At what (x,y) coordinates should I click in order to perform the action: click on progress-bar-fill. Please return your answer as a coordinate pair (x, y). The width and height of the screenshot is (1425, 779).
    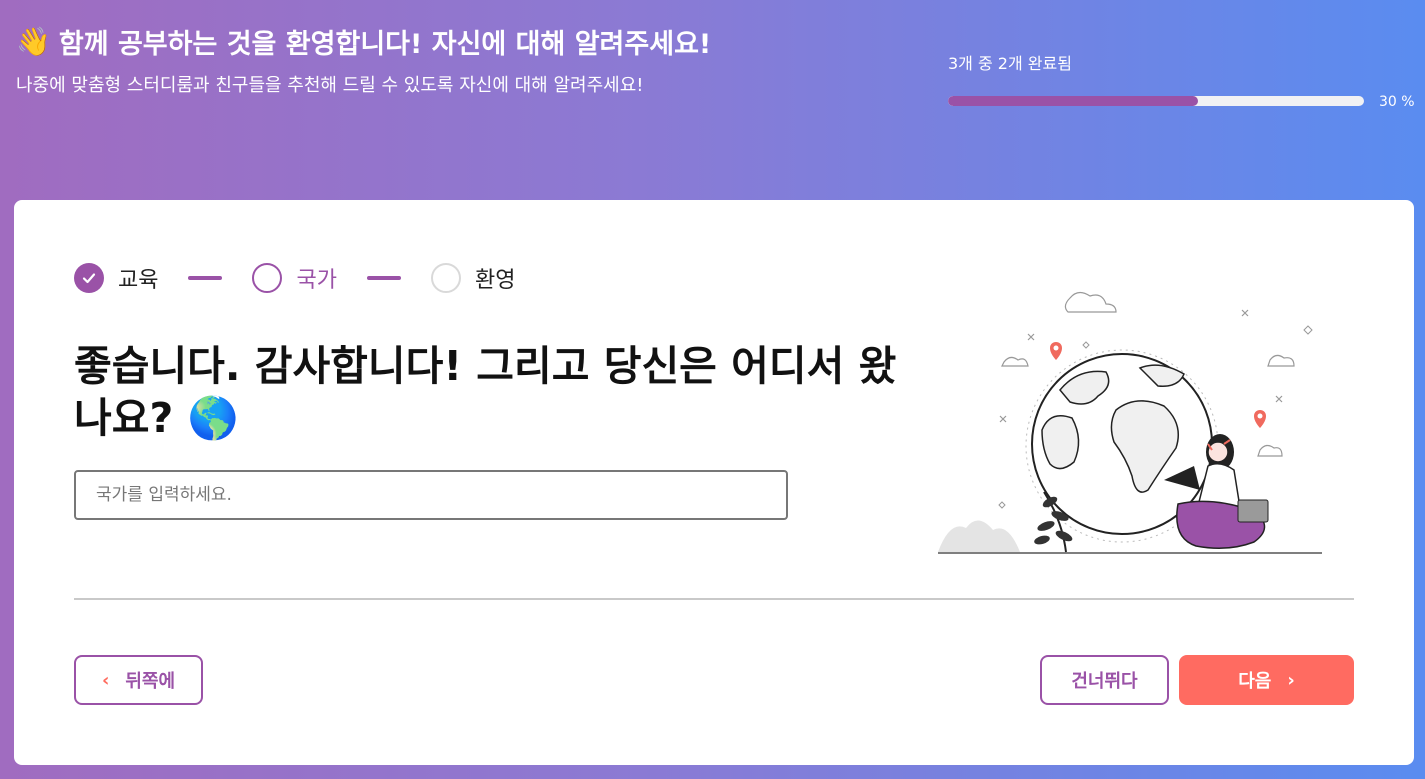
    Looking at the image, I should click on (1073, 101).